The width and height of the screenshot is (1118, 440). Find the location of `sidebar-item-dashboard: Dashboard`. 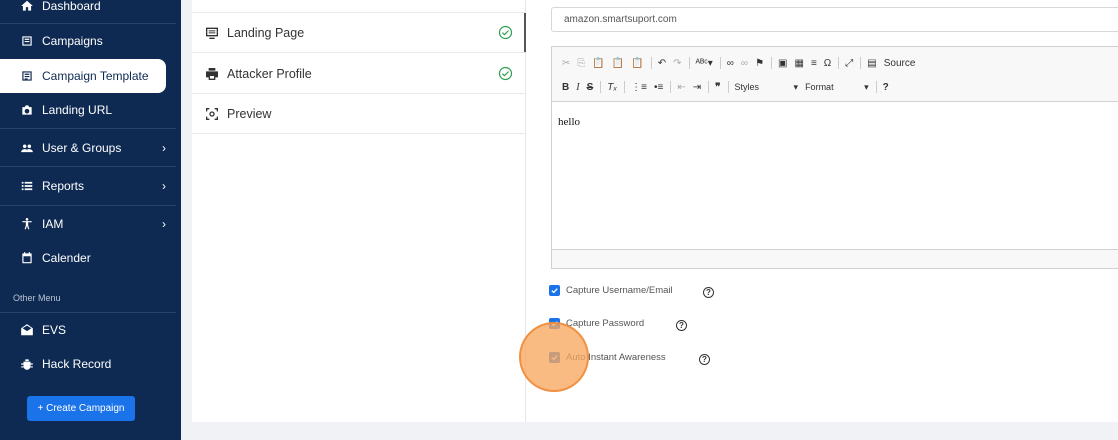

sidebar-item-dashboard: Dashboard is located at coordinates (88, 11).